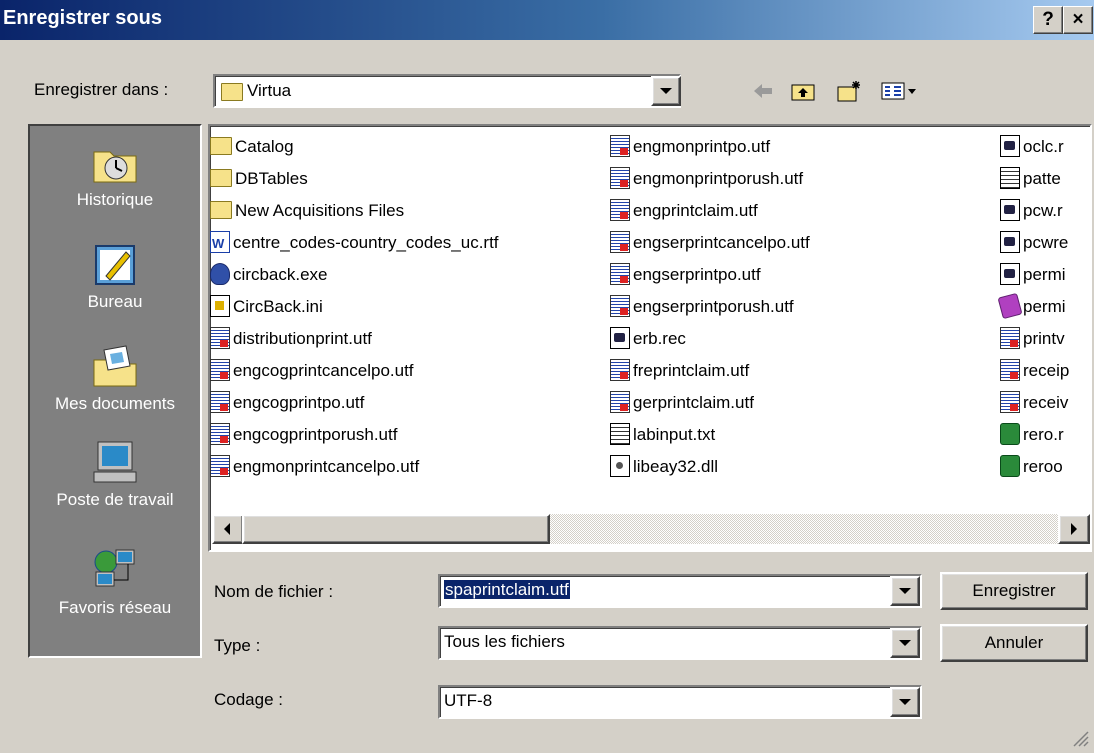  I want to click on file-item: engmonprintpo.utf, so click(690, 146).